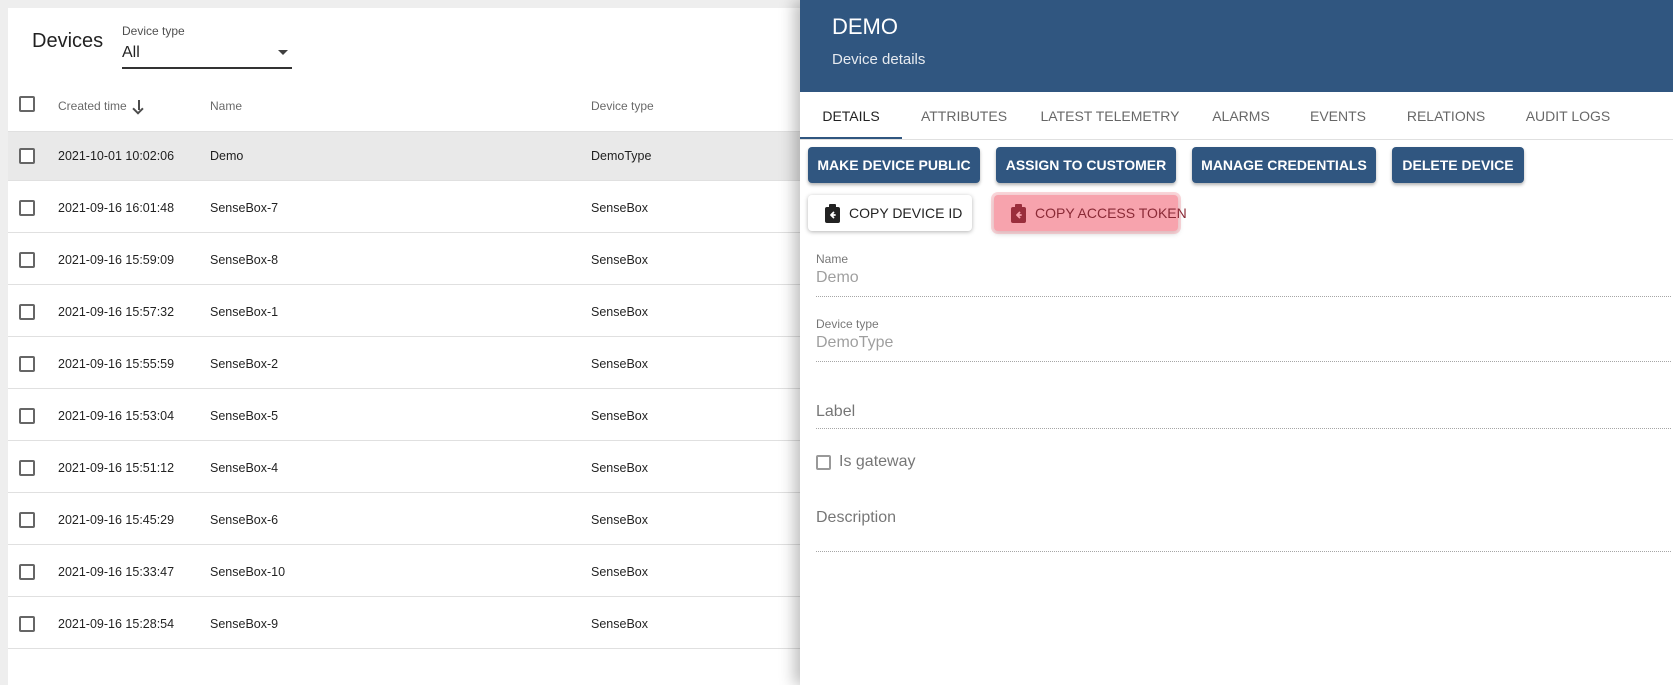 Image resolution: width=1673 pixels, height=685 pixels. What do you see at coordinates (116, 468) in the screenshot?
I see `created-time-cell: 2021-09-16 15:51:12` at bounding box center [116, 468].